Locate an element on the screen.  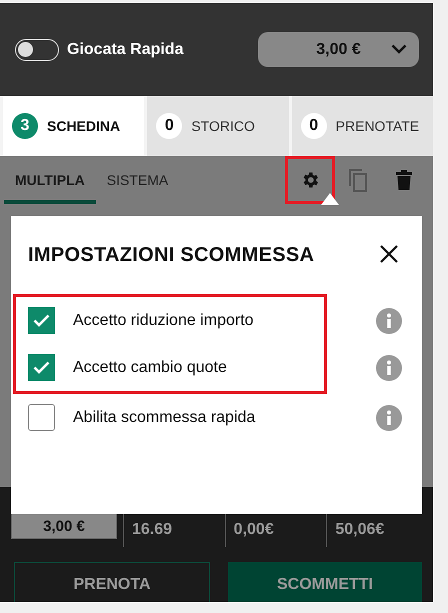
close-icon is located at coordinates (389, 254).